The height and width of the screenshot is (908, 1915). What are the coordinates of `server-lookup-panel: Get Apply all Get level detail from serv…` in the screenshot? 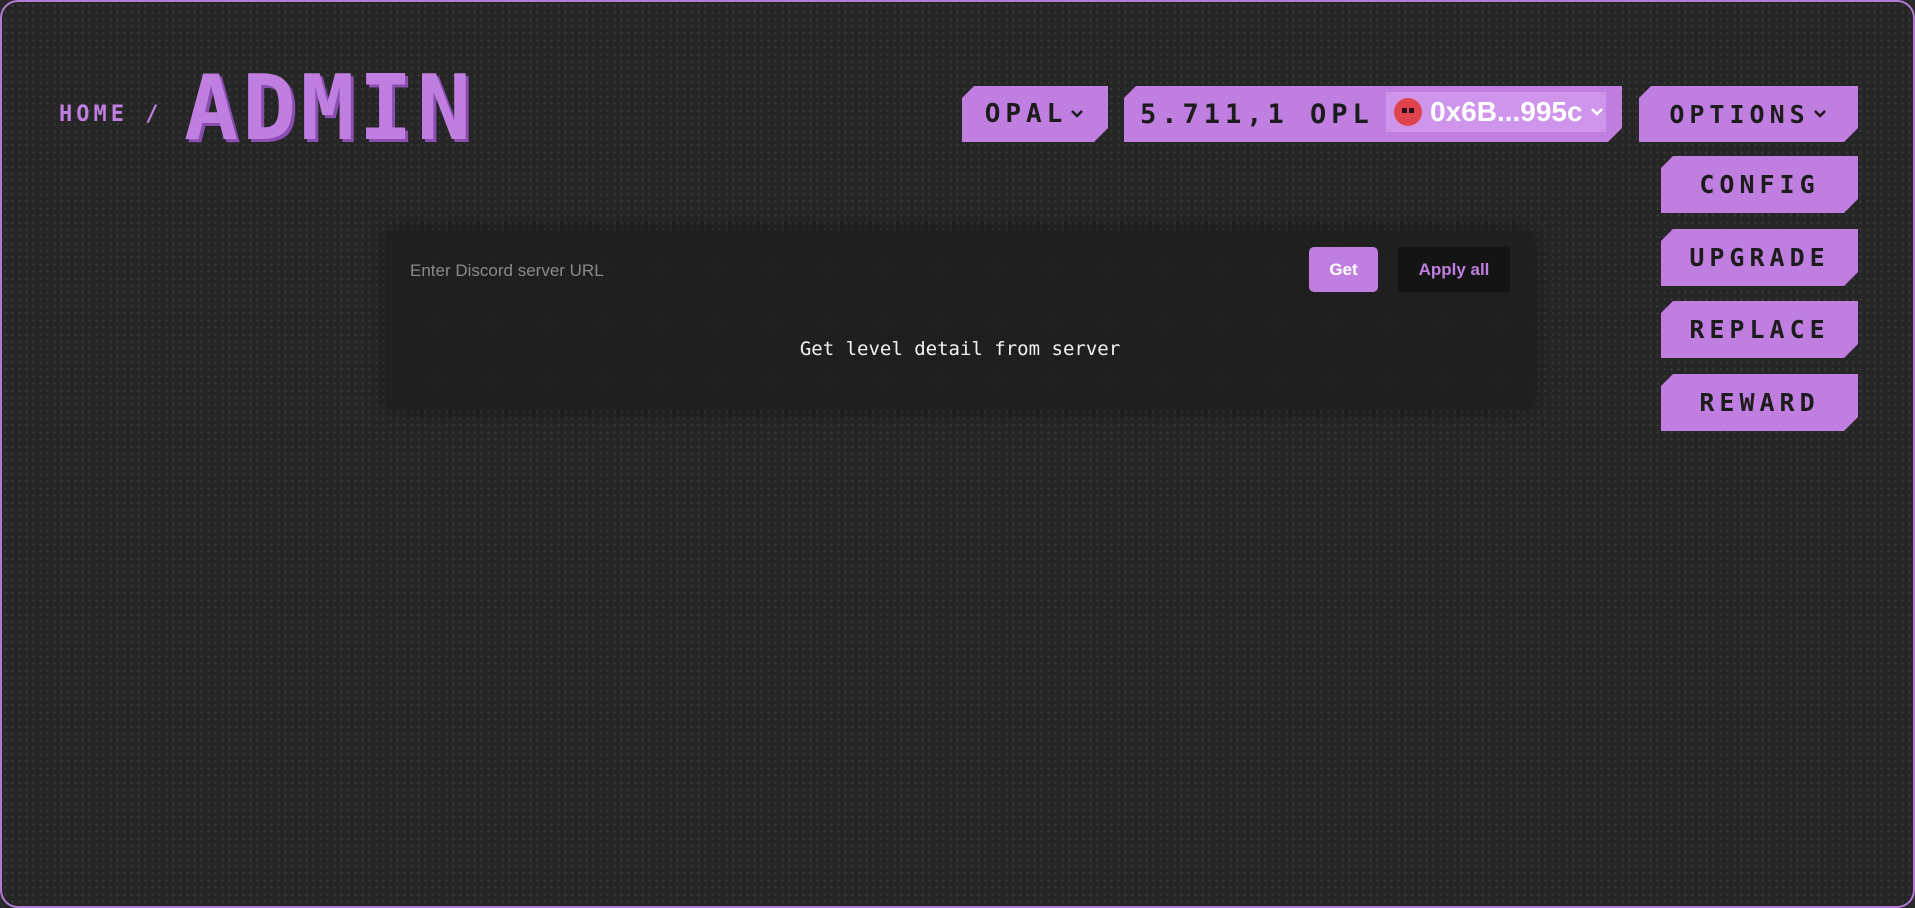 It's located at (960, 320).